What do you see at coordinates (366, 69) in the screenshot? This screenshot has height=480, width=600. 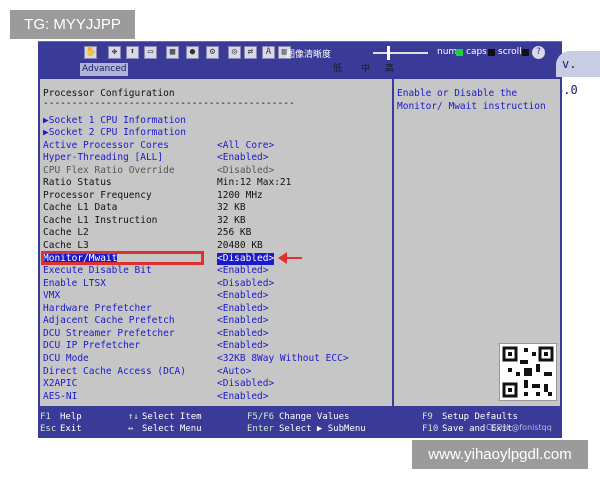 I see `slider-mark-mid: 中` at bounding box center [366, 69].